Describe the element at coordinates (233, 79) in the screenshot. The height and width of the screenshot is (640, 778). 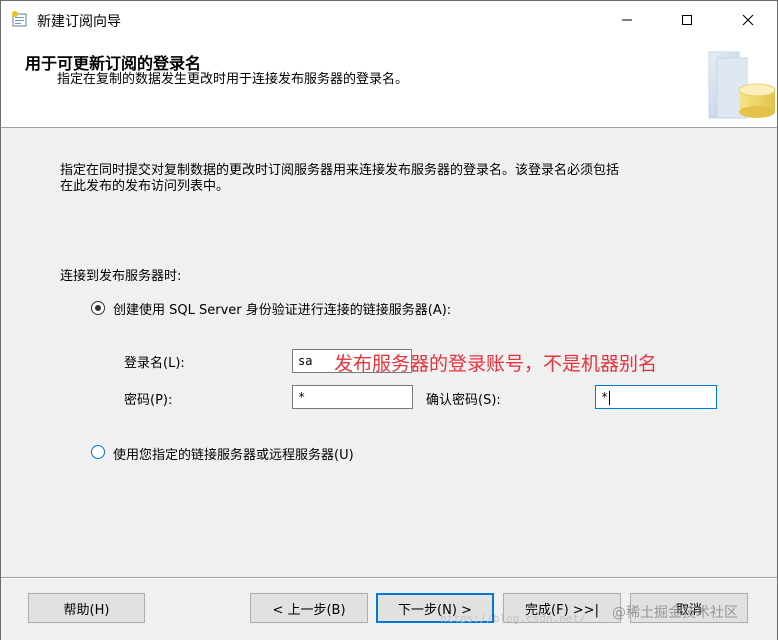
I see `page-subtitle: 指定在复制的数据发生更改时用于连接发布服务器的登录名。` at that location.